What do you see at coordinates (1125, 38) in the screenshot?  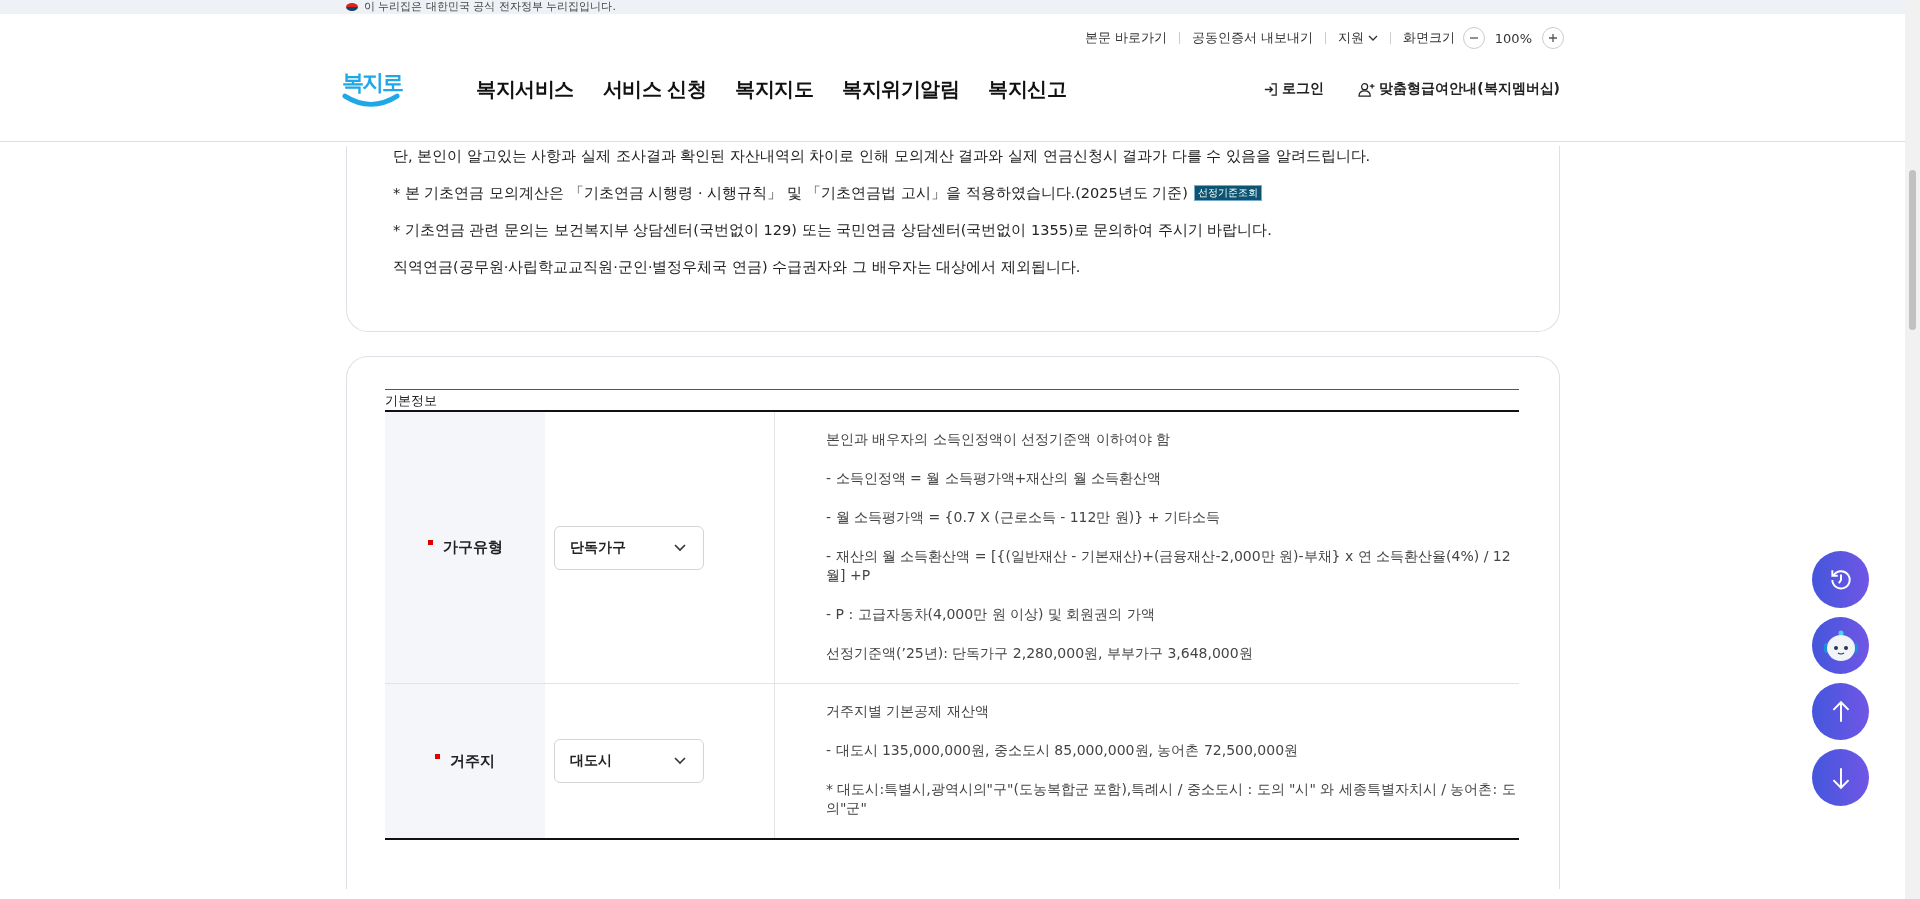 I see `utility-link: 본문 바로가기` at bounding box center [1125, 38].